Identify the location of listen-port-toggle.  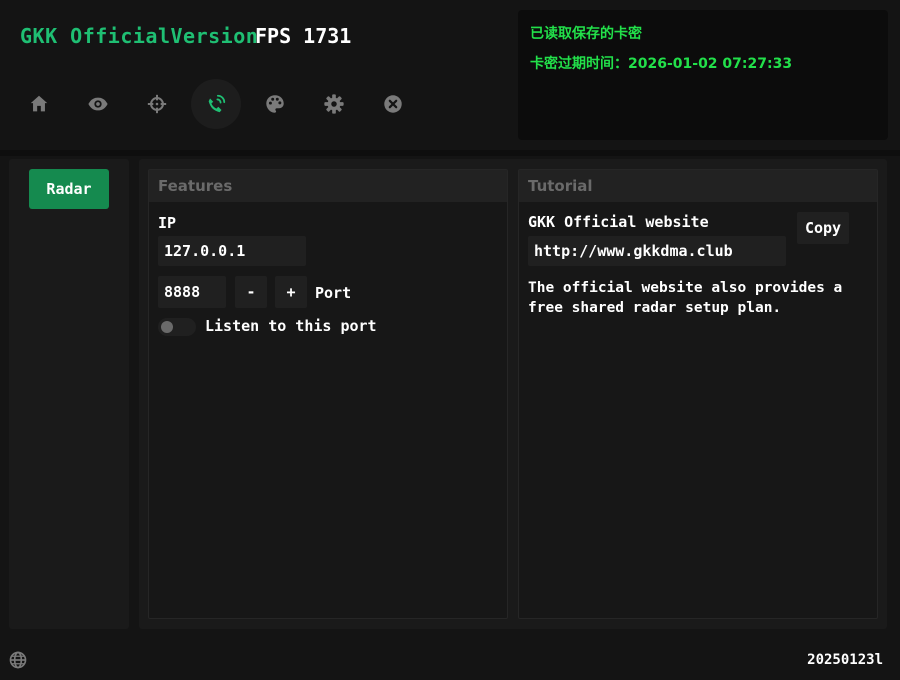
(177, 327).